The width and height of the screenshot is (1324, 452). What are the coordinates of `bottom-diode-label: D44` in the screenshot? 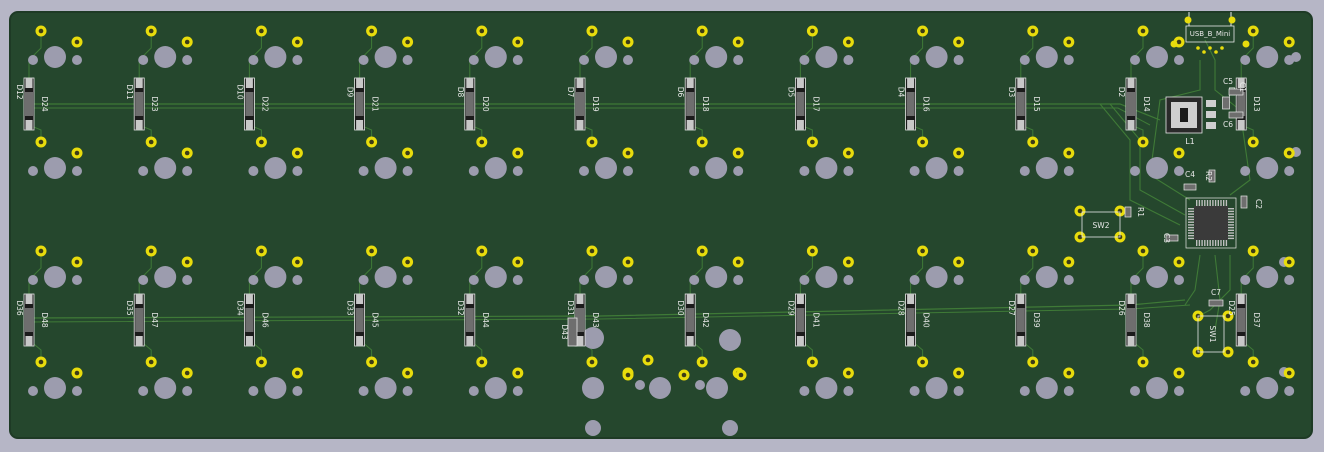 It's located at (485, 320).